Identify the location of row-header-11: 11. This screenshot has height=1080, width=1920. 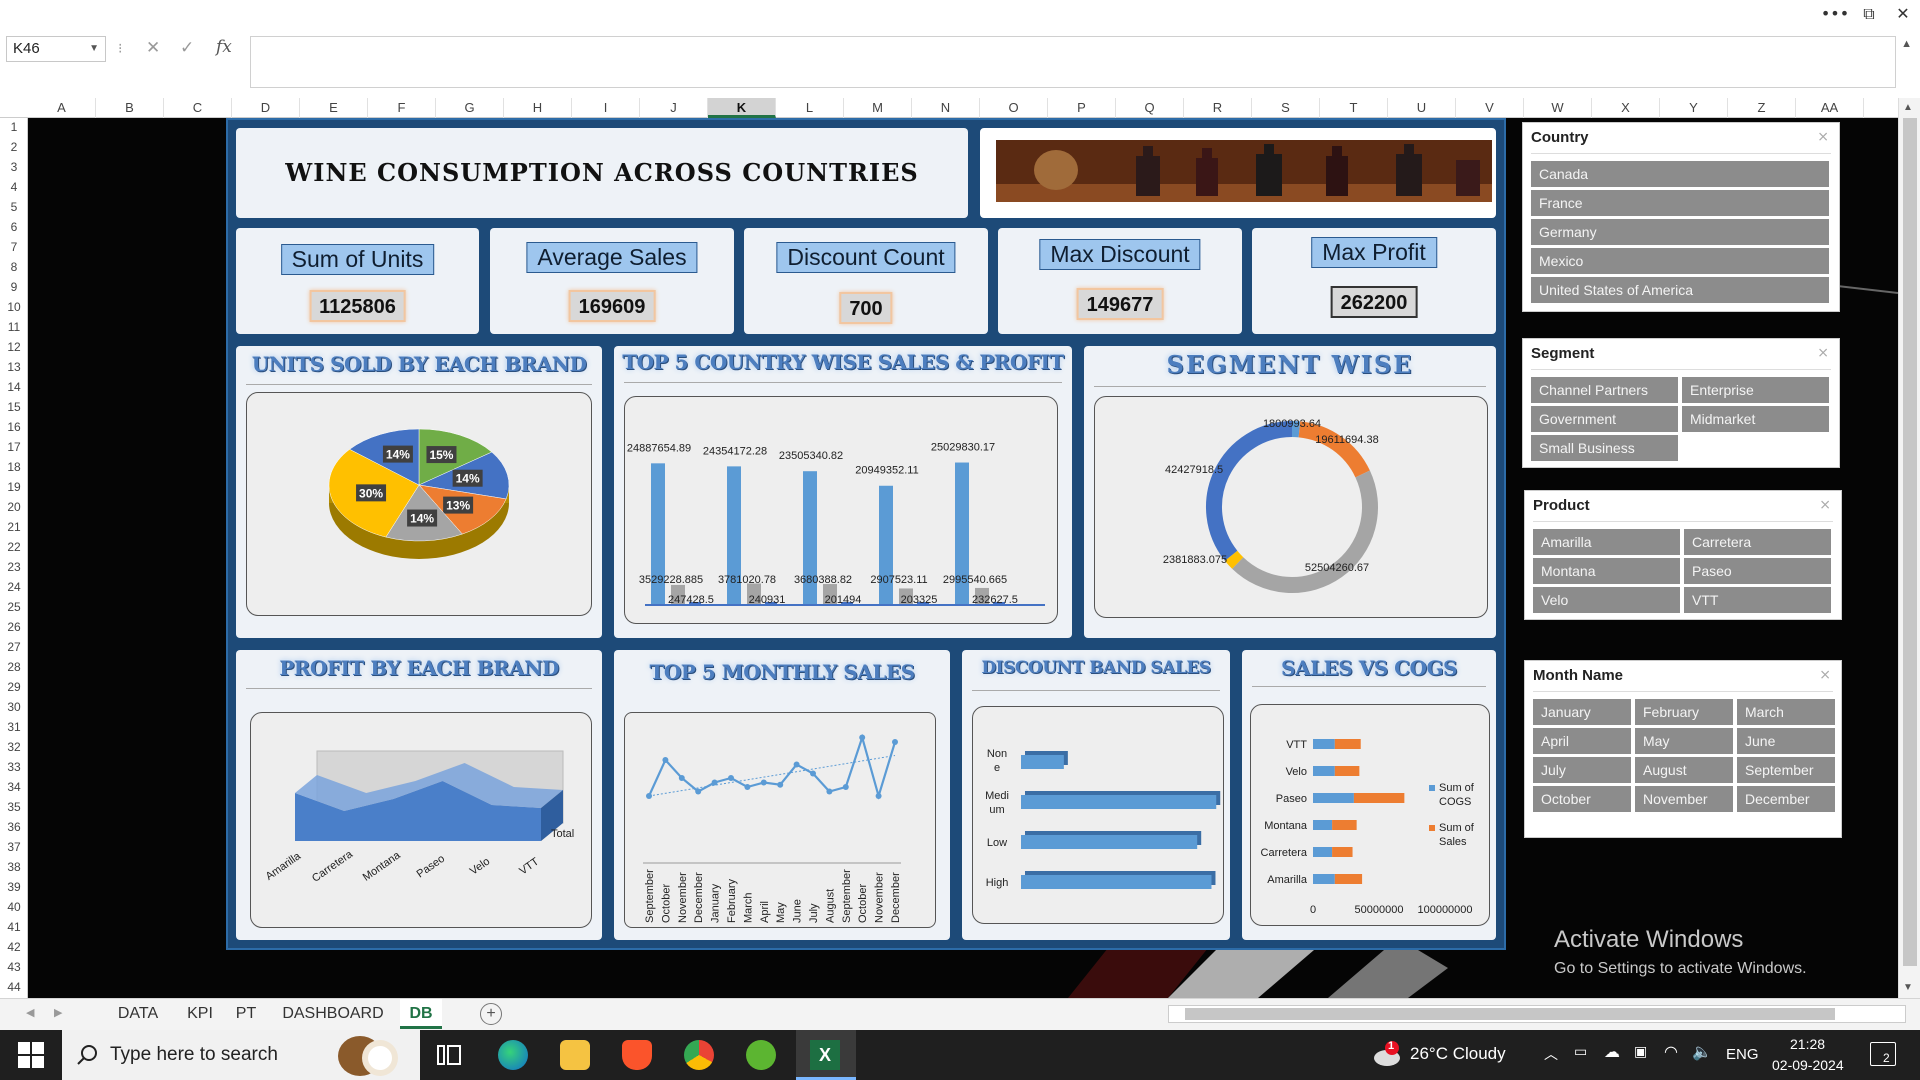
(14, 327).